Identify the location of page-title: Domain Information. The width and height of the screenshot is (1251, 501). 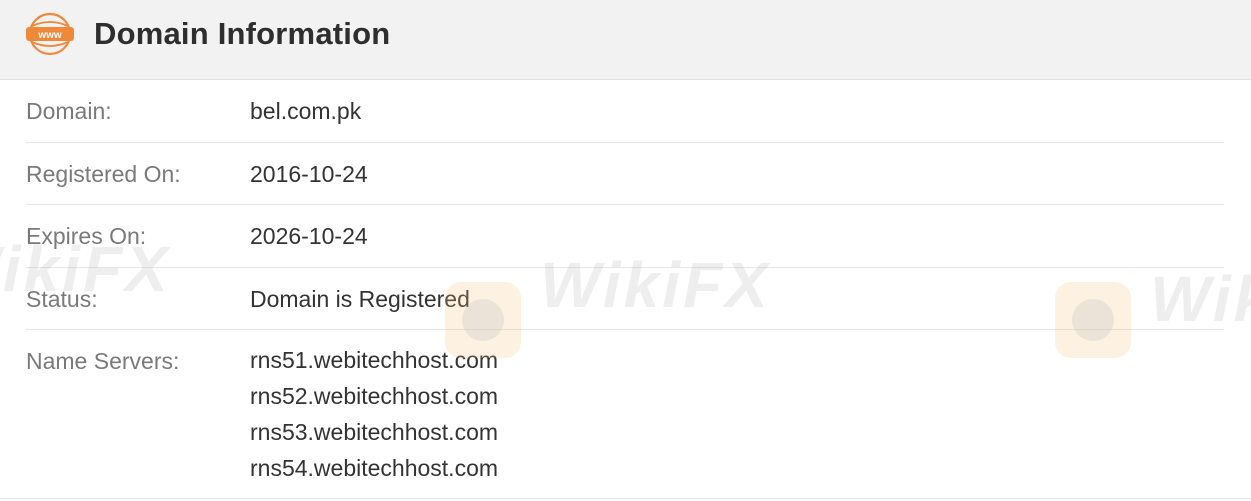
(242, 33).